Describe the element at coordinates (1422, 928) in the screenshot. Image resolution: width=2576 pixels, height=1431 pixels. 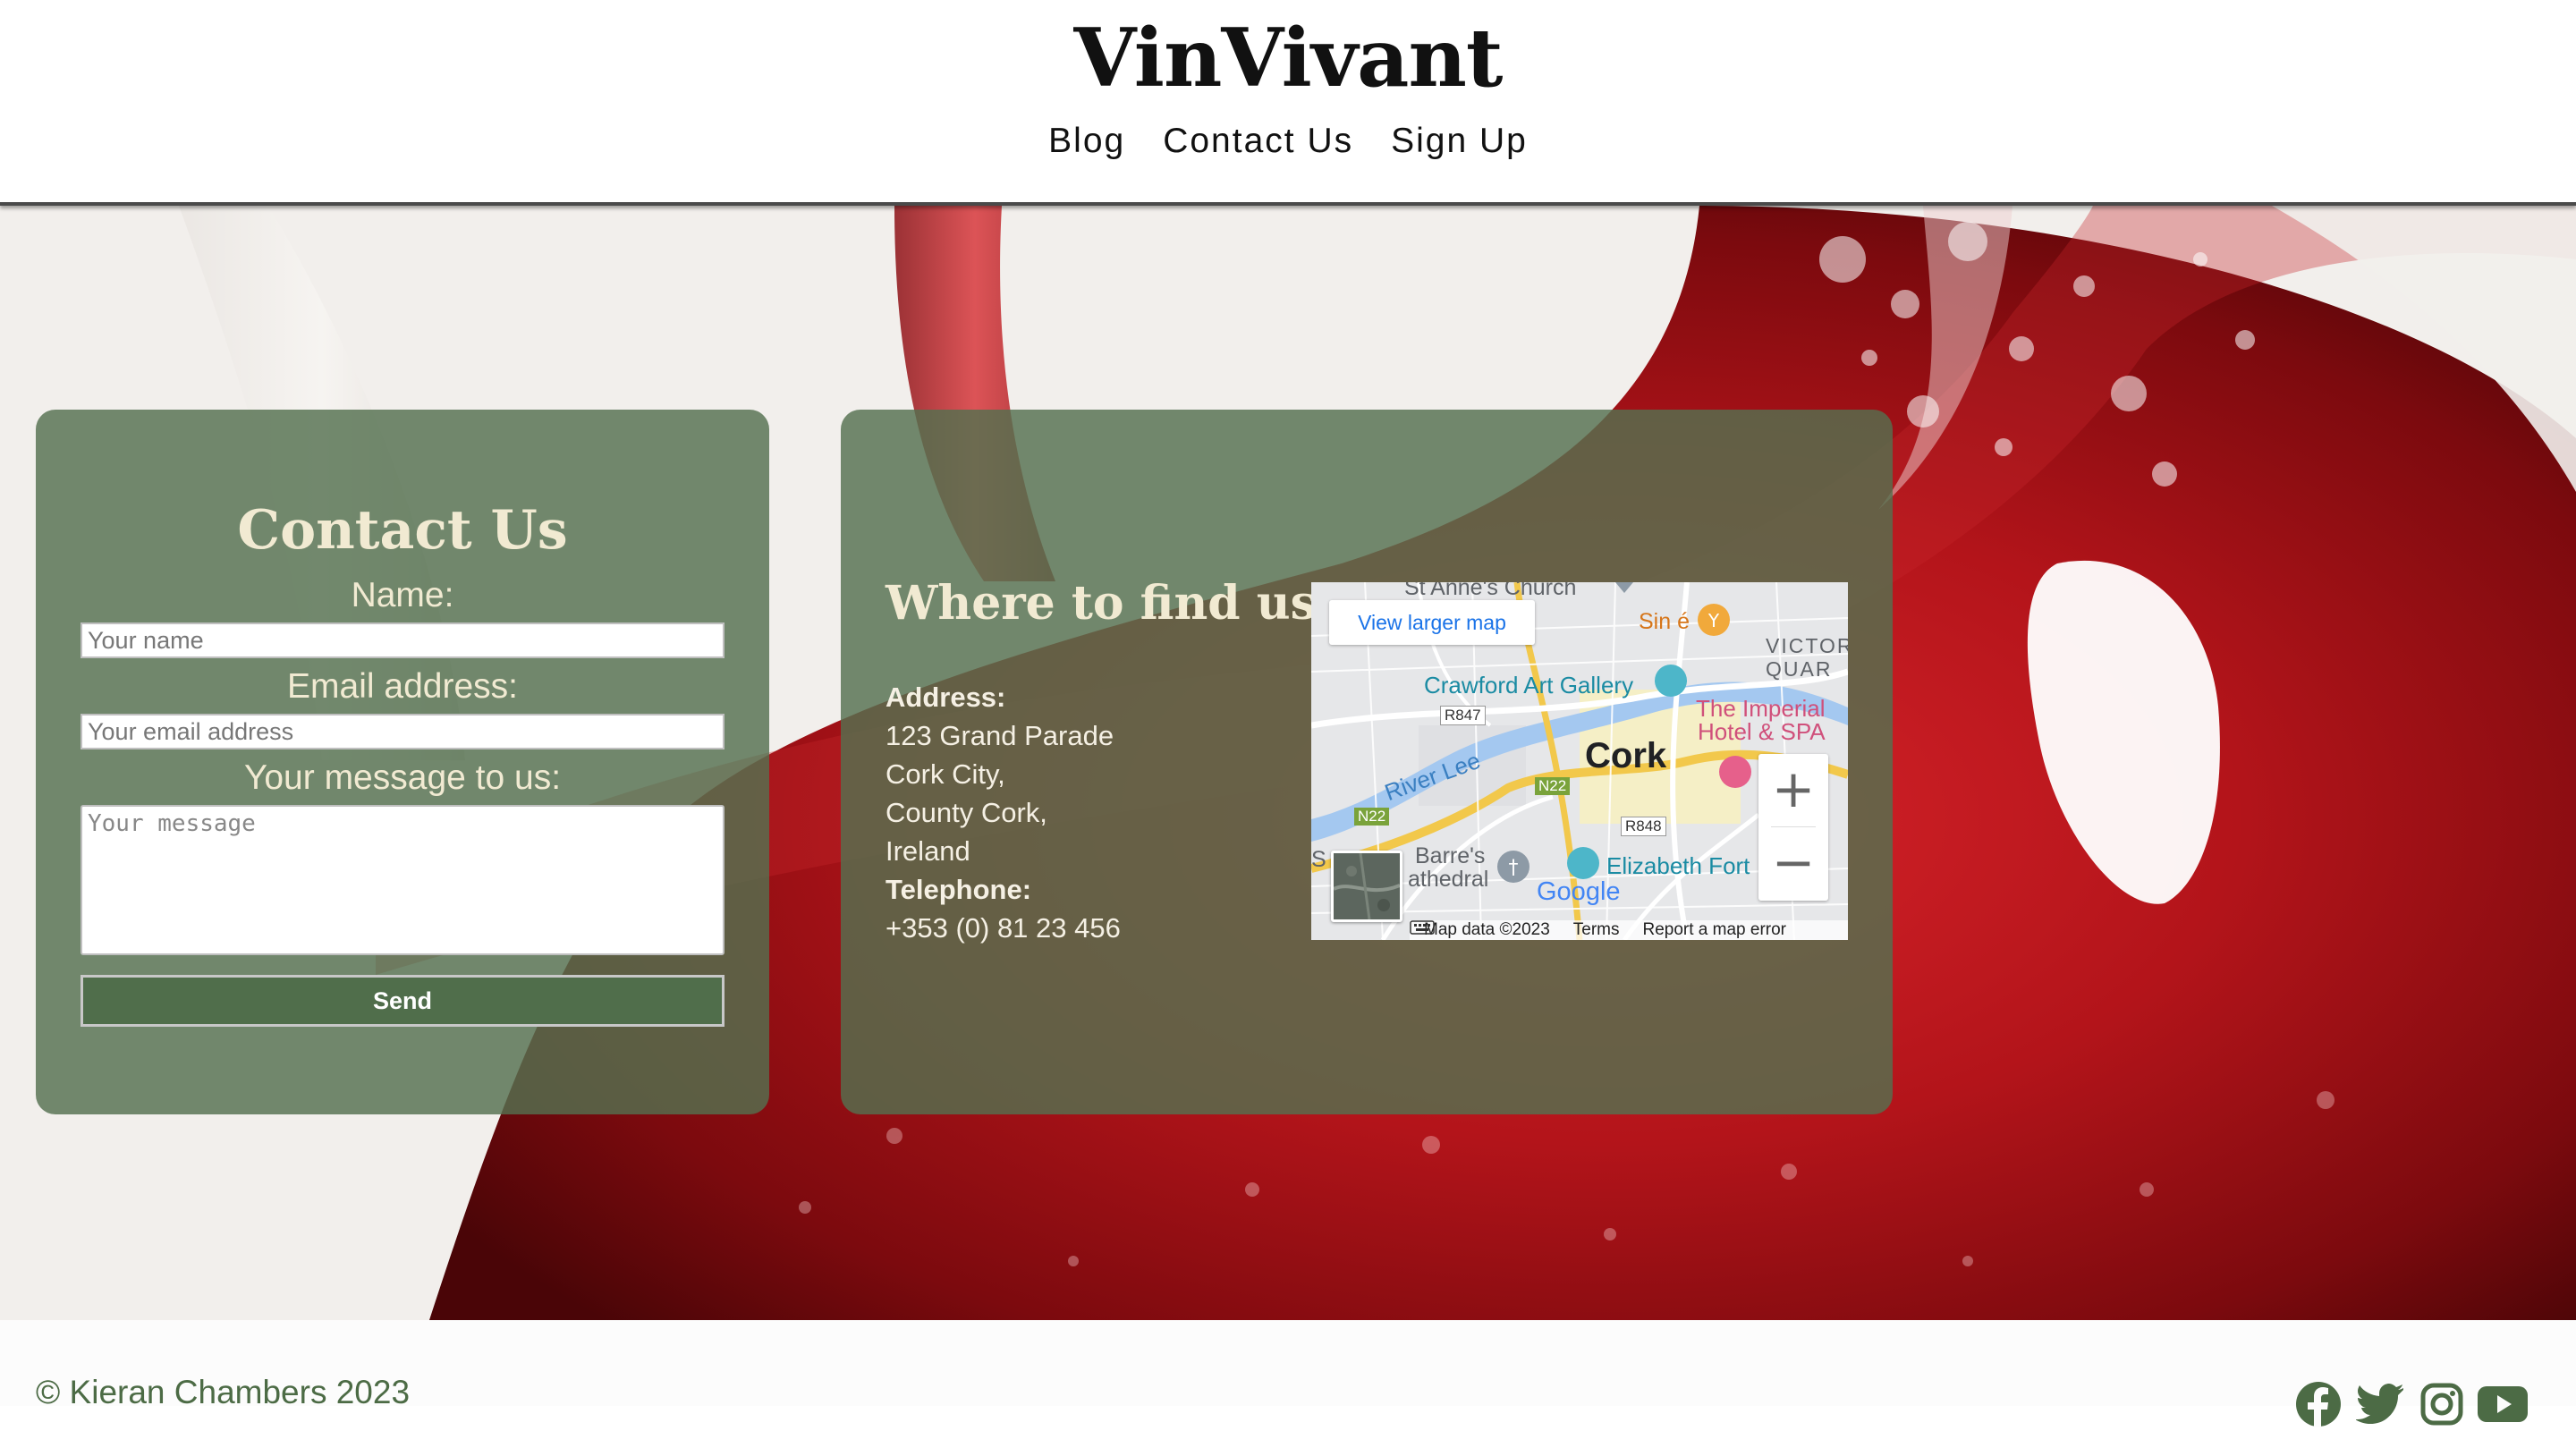
I see `keyboard-shortcuts-icon` at that location.